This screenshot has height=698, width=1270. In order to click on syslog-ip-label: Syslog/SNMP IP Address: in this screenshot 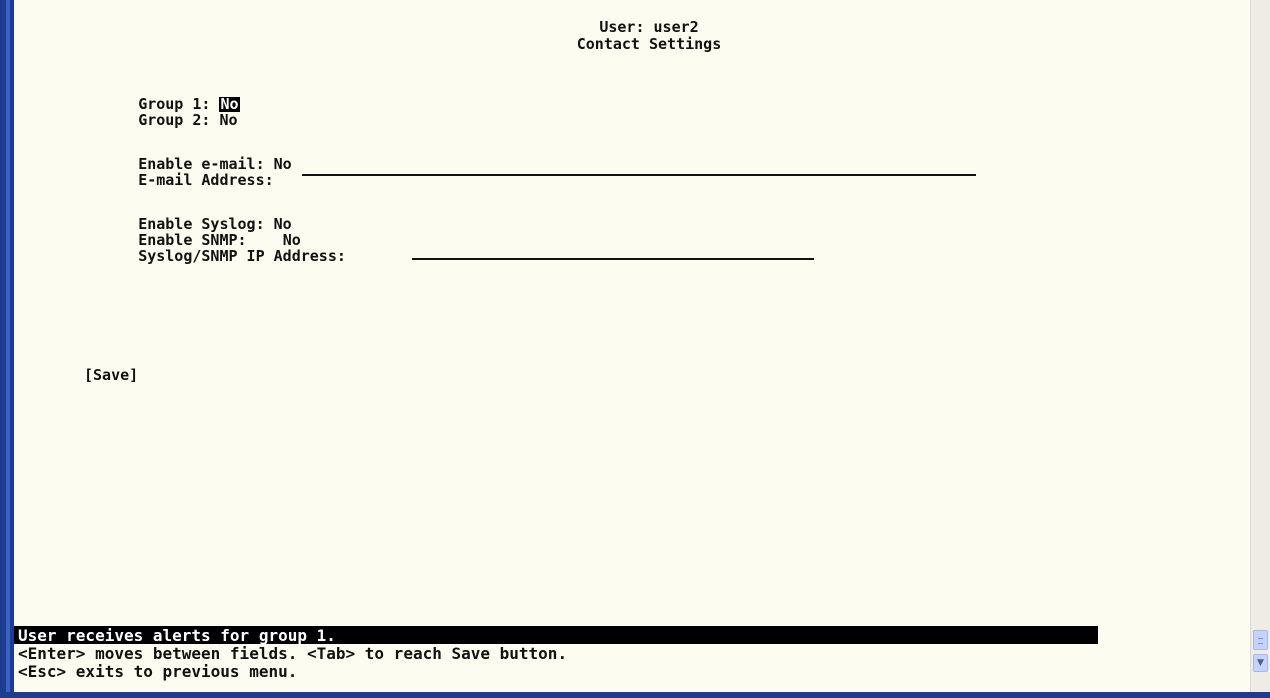, I will do `click(246, 256)`.